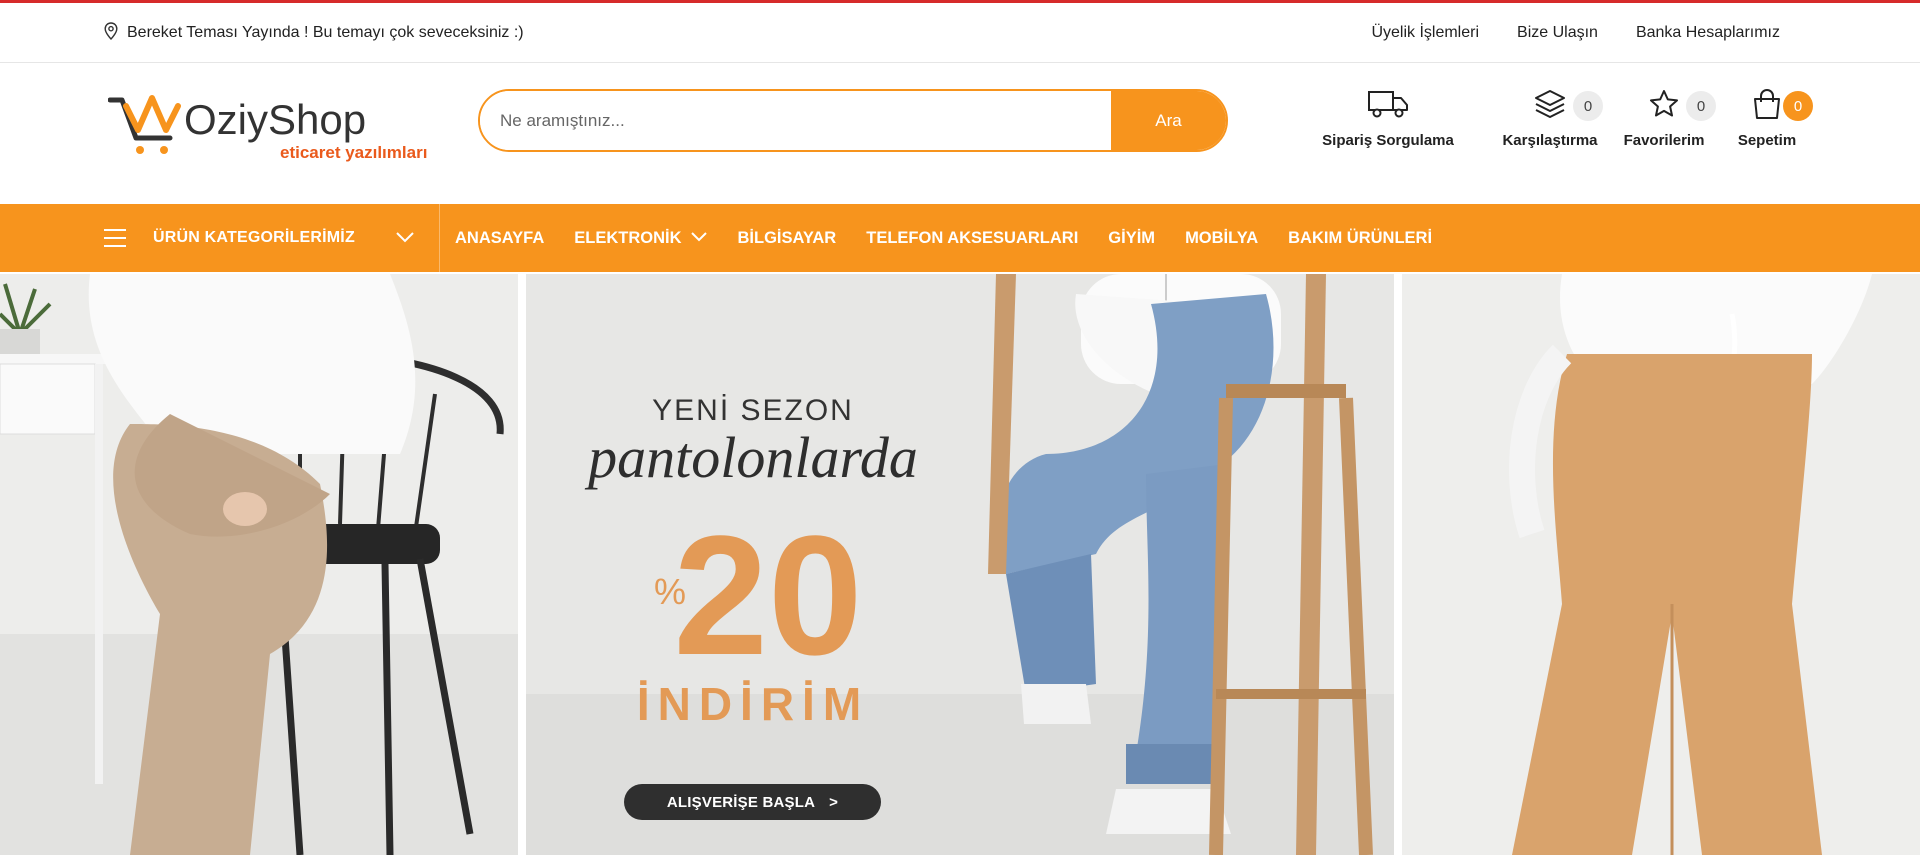 The width and height of the screenshot is (1920, 855). I want to click on nav-item-computer: BİLGİSAYAR, so click(787, 238).